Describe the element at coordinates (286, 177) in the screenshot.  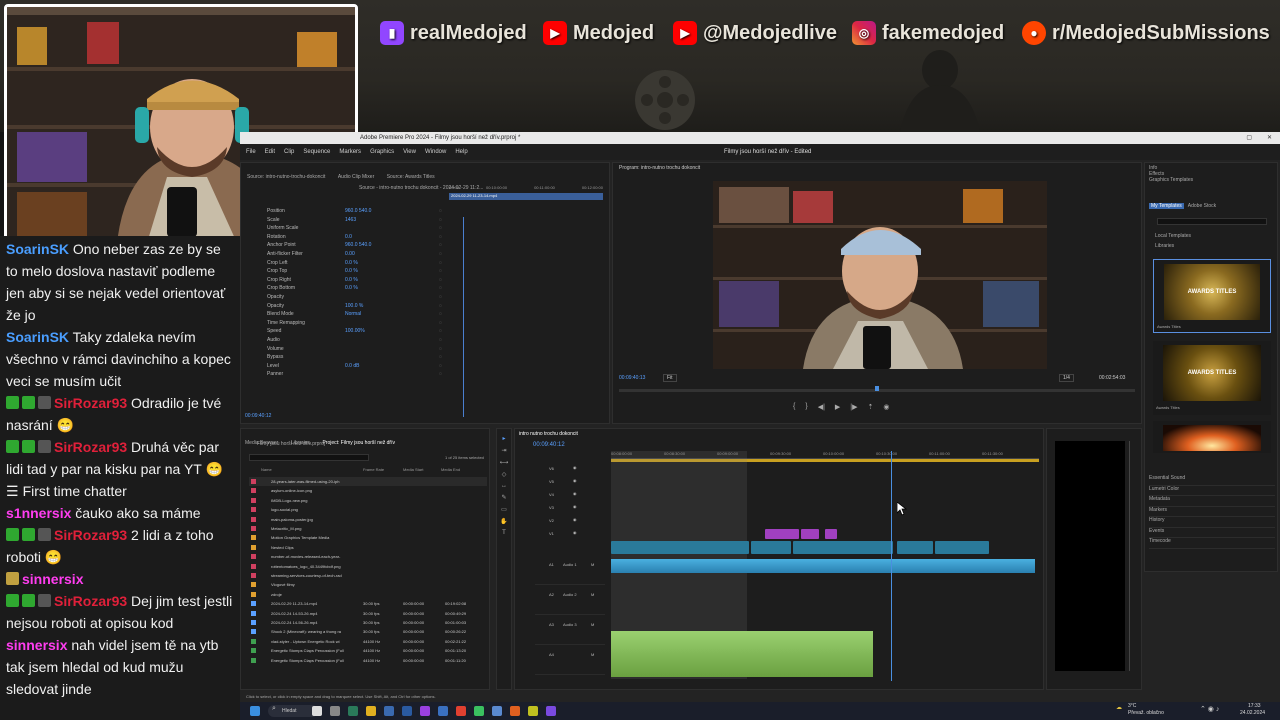
I see `tab-source: Source: intro-nutno-trochu-dokoncit` at that location.